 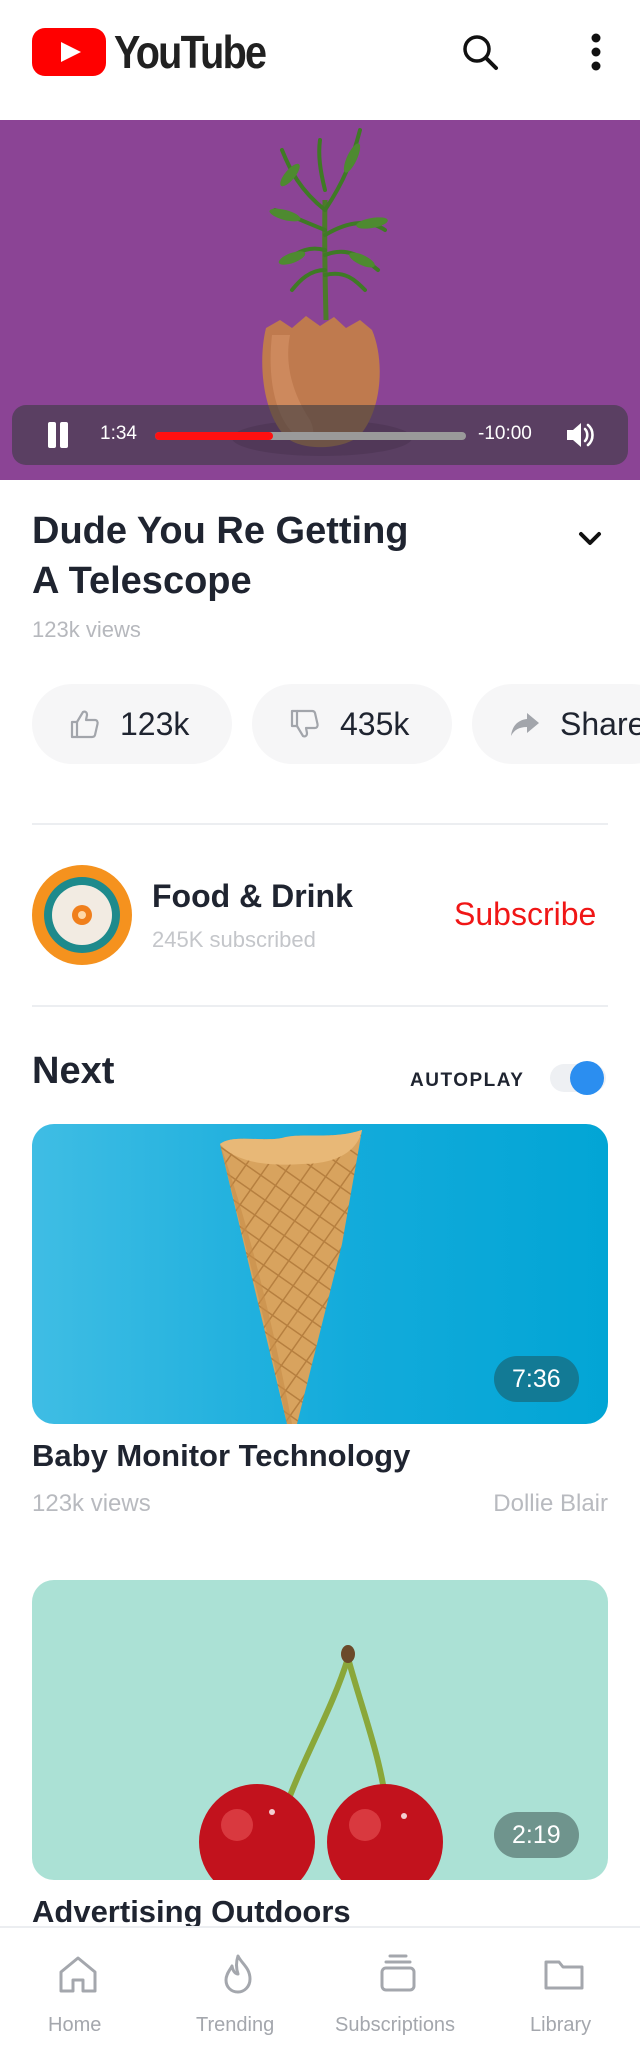 What do you see at coordinates (238, 1974) in the screenshot?
I see `flame-icon` at bounding box center [238, 1974].